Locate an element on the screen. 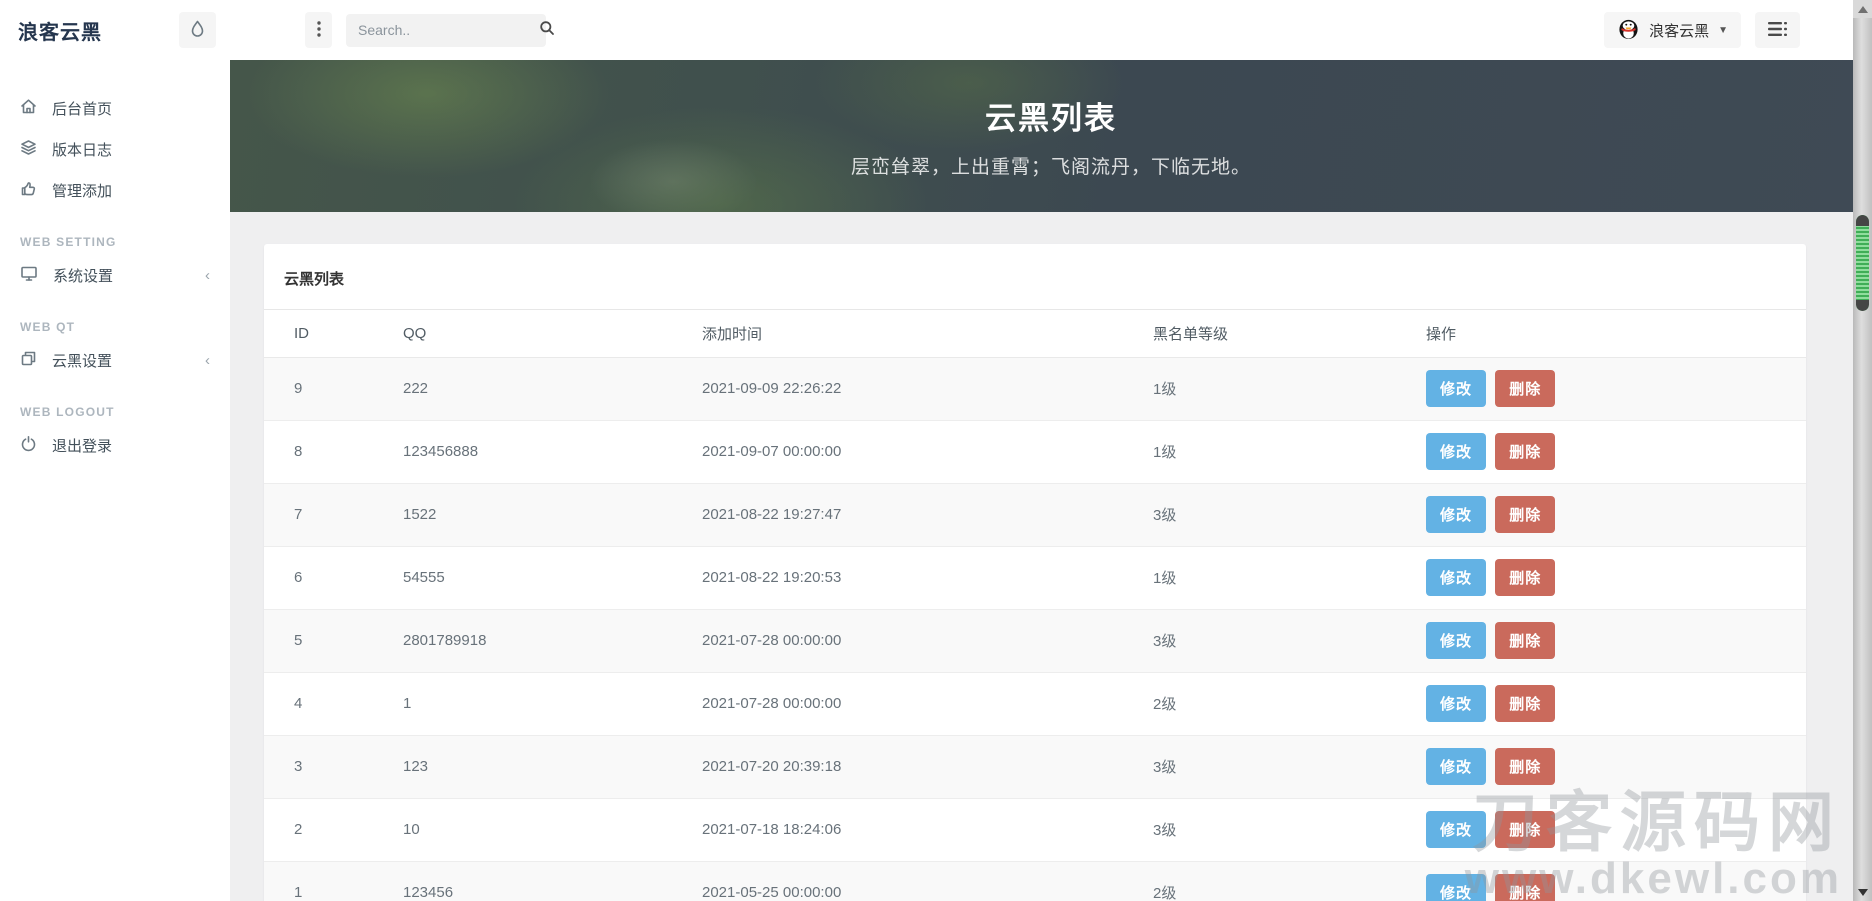 Image resolution: width=1872 pixels, height=901 pixels. table-row: 8 123456888 2021-09-07 00:00:00 1级 修改 删除 is located at coordinates (1035, 452).